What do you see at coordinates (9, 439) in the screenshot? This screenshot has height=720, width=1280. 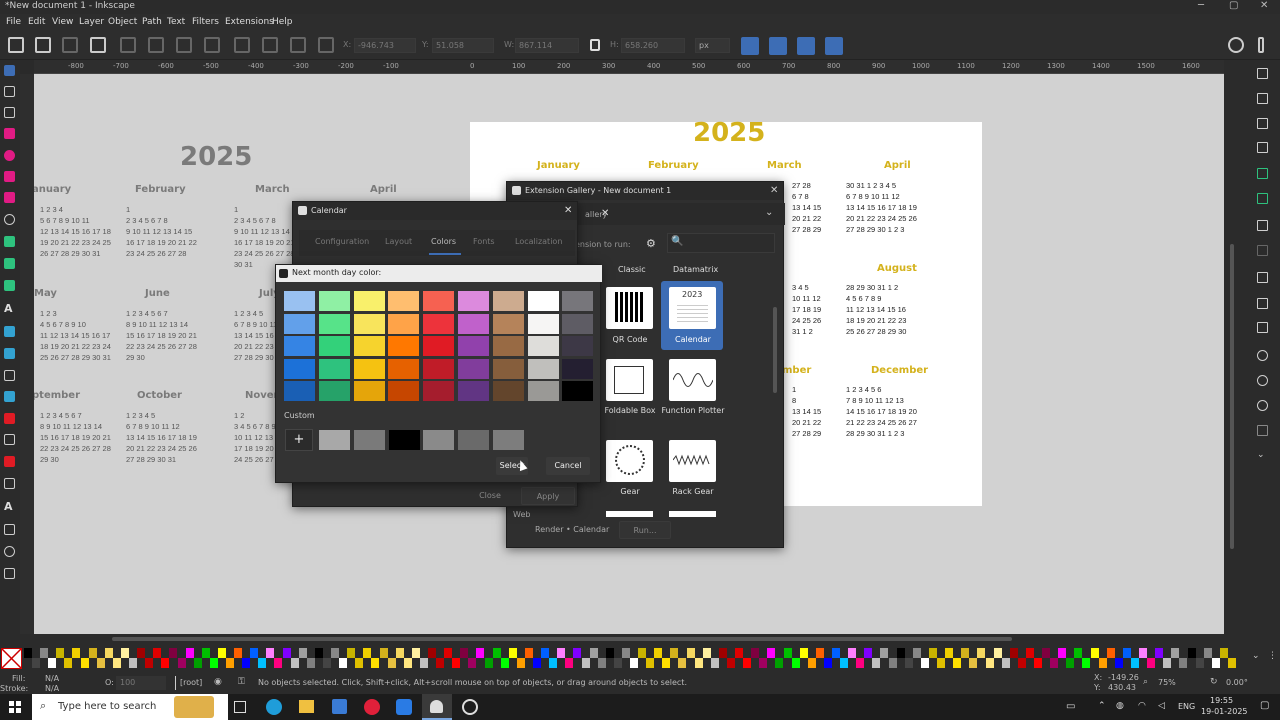 I see `spray-tool-icon` at bounding box center [9, 439].